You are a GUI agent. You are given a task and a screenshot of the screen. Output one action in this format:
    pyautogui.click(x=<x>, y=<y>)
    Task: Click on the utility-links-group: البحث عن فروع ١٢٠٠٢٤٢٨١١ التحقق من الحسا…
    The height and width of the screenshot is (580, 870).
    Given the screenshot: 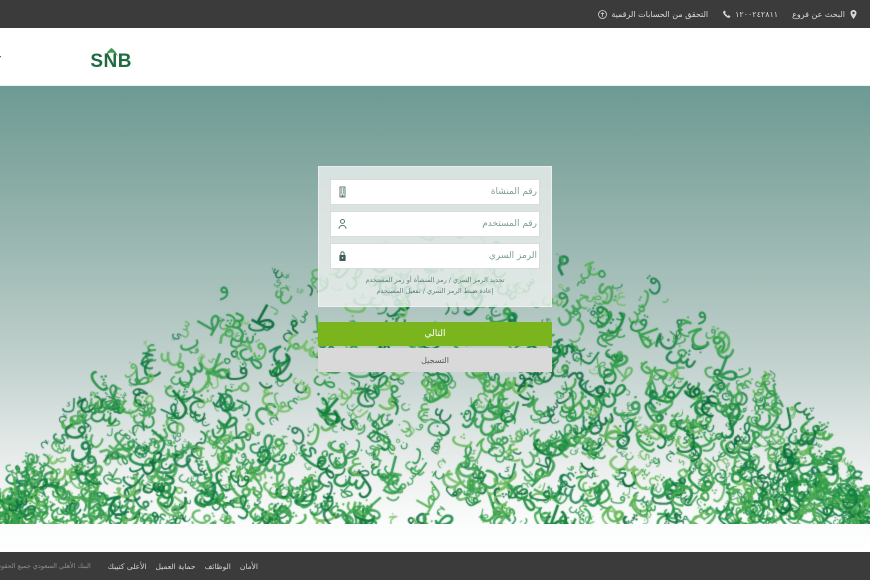 What is the action you would take?
    pyautogui.click(x=728, y=14)
    